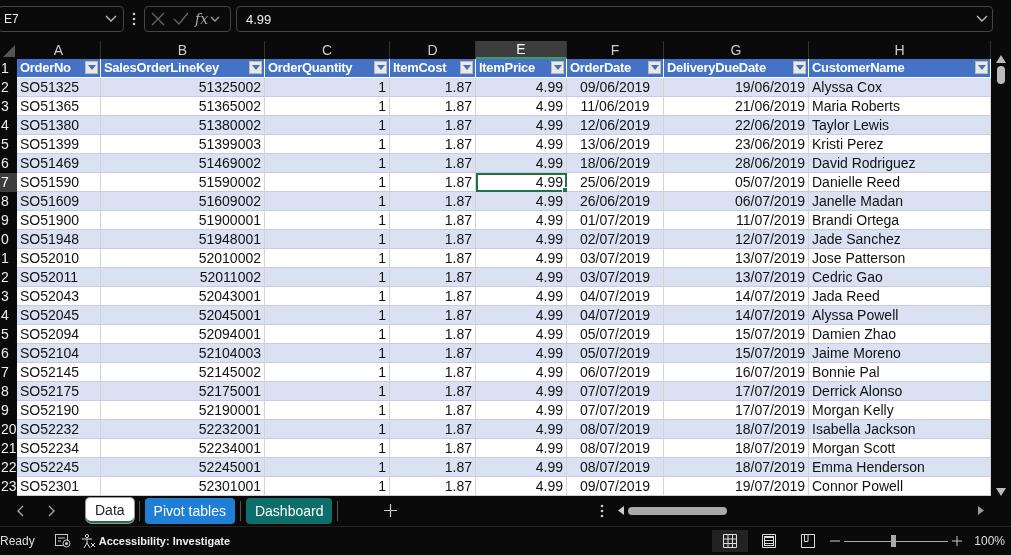 The width and height of the screenshot is (1011, 555). I want to click on header-text: CustomerName, so click(858, 68).